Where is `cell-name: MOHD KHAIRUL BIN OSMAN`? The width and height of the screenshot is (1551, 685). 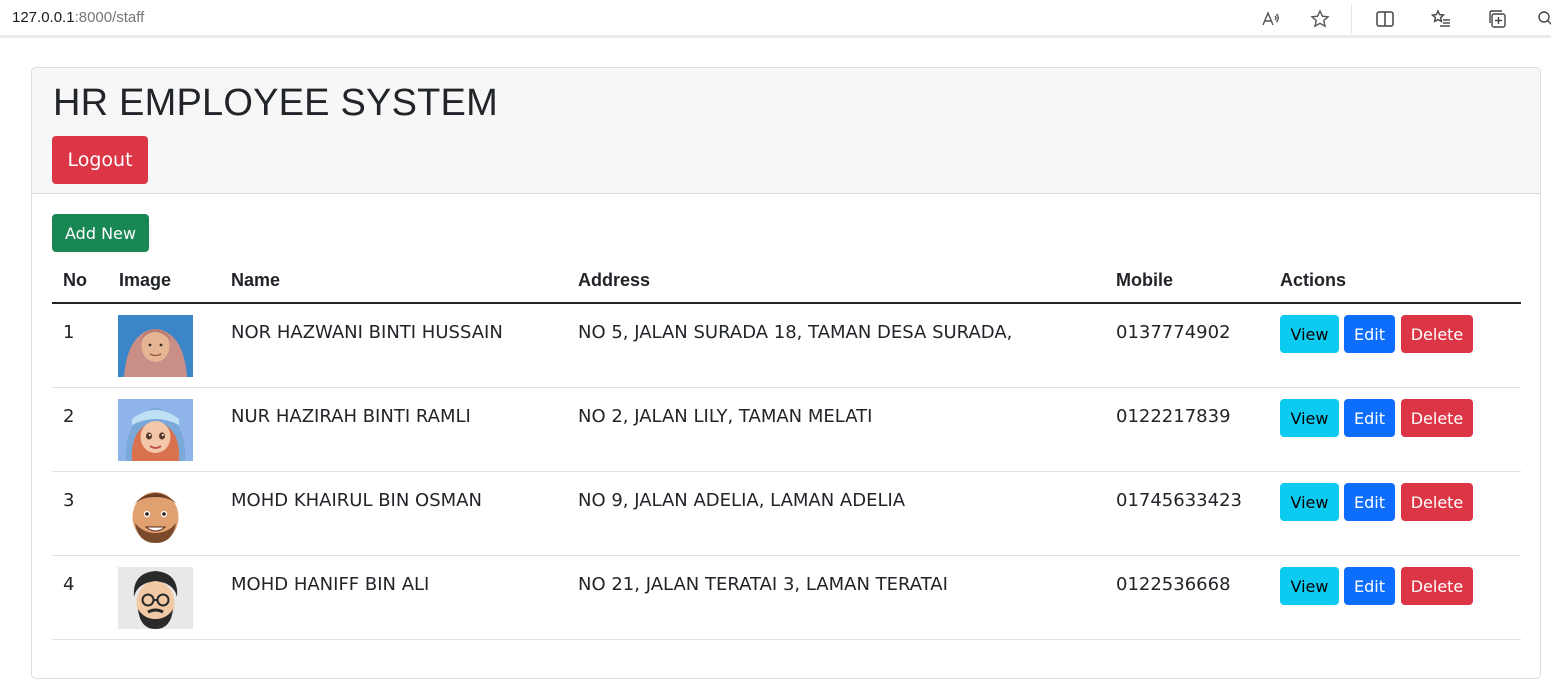 cell-name: MOHD KHAIRUL BIN OSMAN is located at coordinates (356, 500).